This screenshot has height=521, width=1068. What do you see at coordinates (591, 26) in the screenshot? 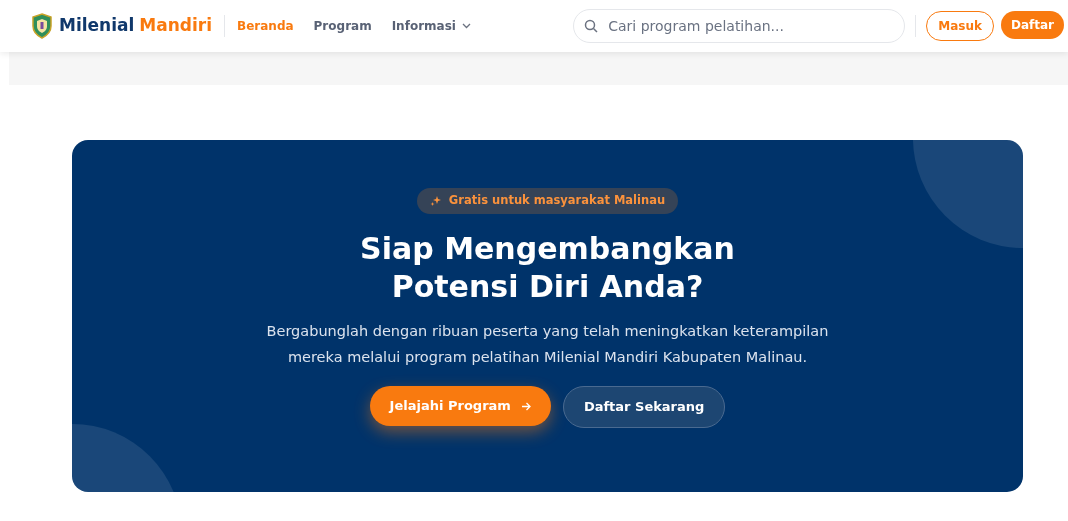
I see `search-icon` at bounding box center [591, 26].